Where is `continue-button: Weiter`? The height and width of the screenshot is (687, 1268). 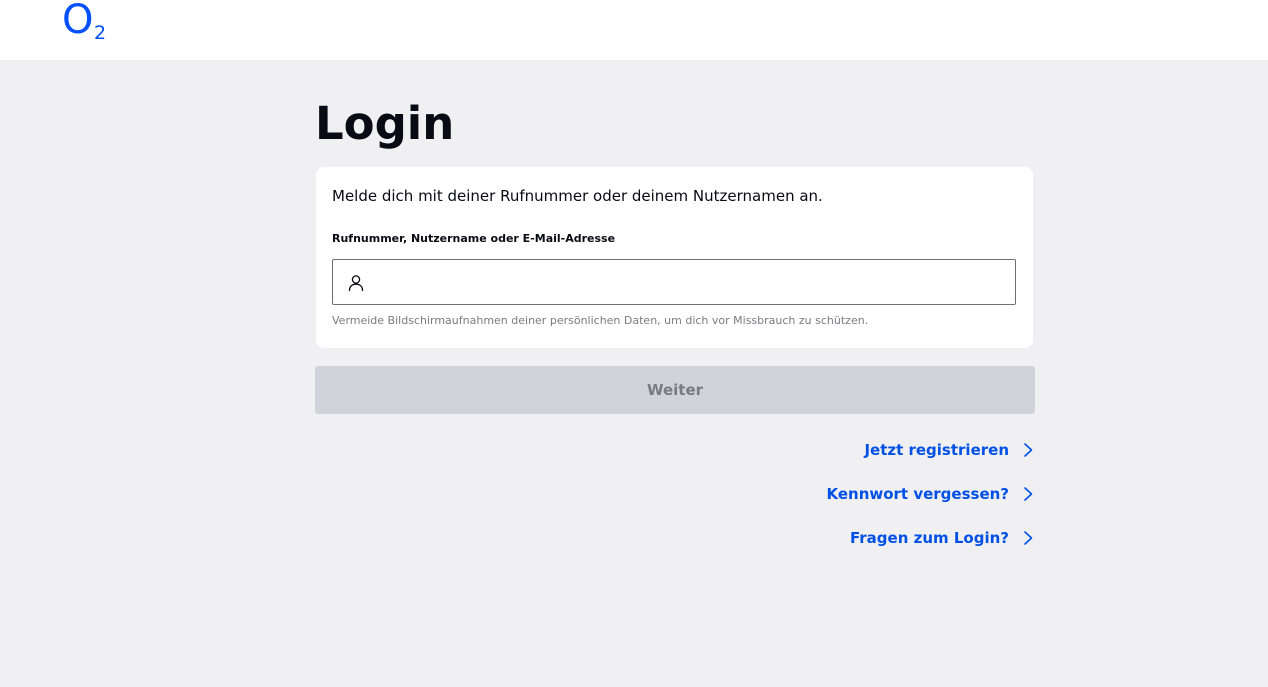
continue-button: Weiter is located at coordinates (675, 390).